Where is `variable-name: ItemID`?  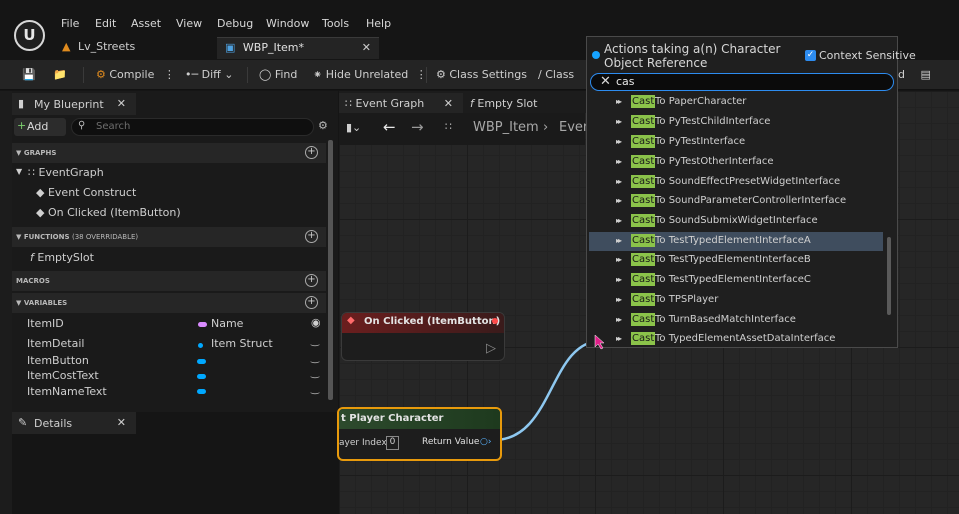
variable-name: ItemID is located at coordinates (45, 323).